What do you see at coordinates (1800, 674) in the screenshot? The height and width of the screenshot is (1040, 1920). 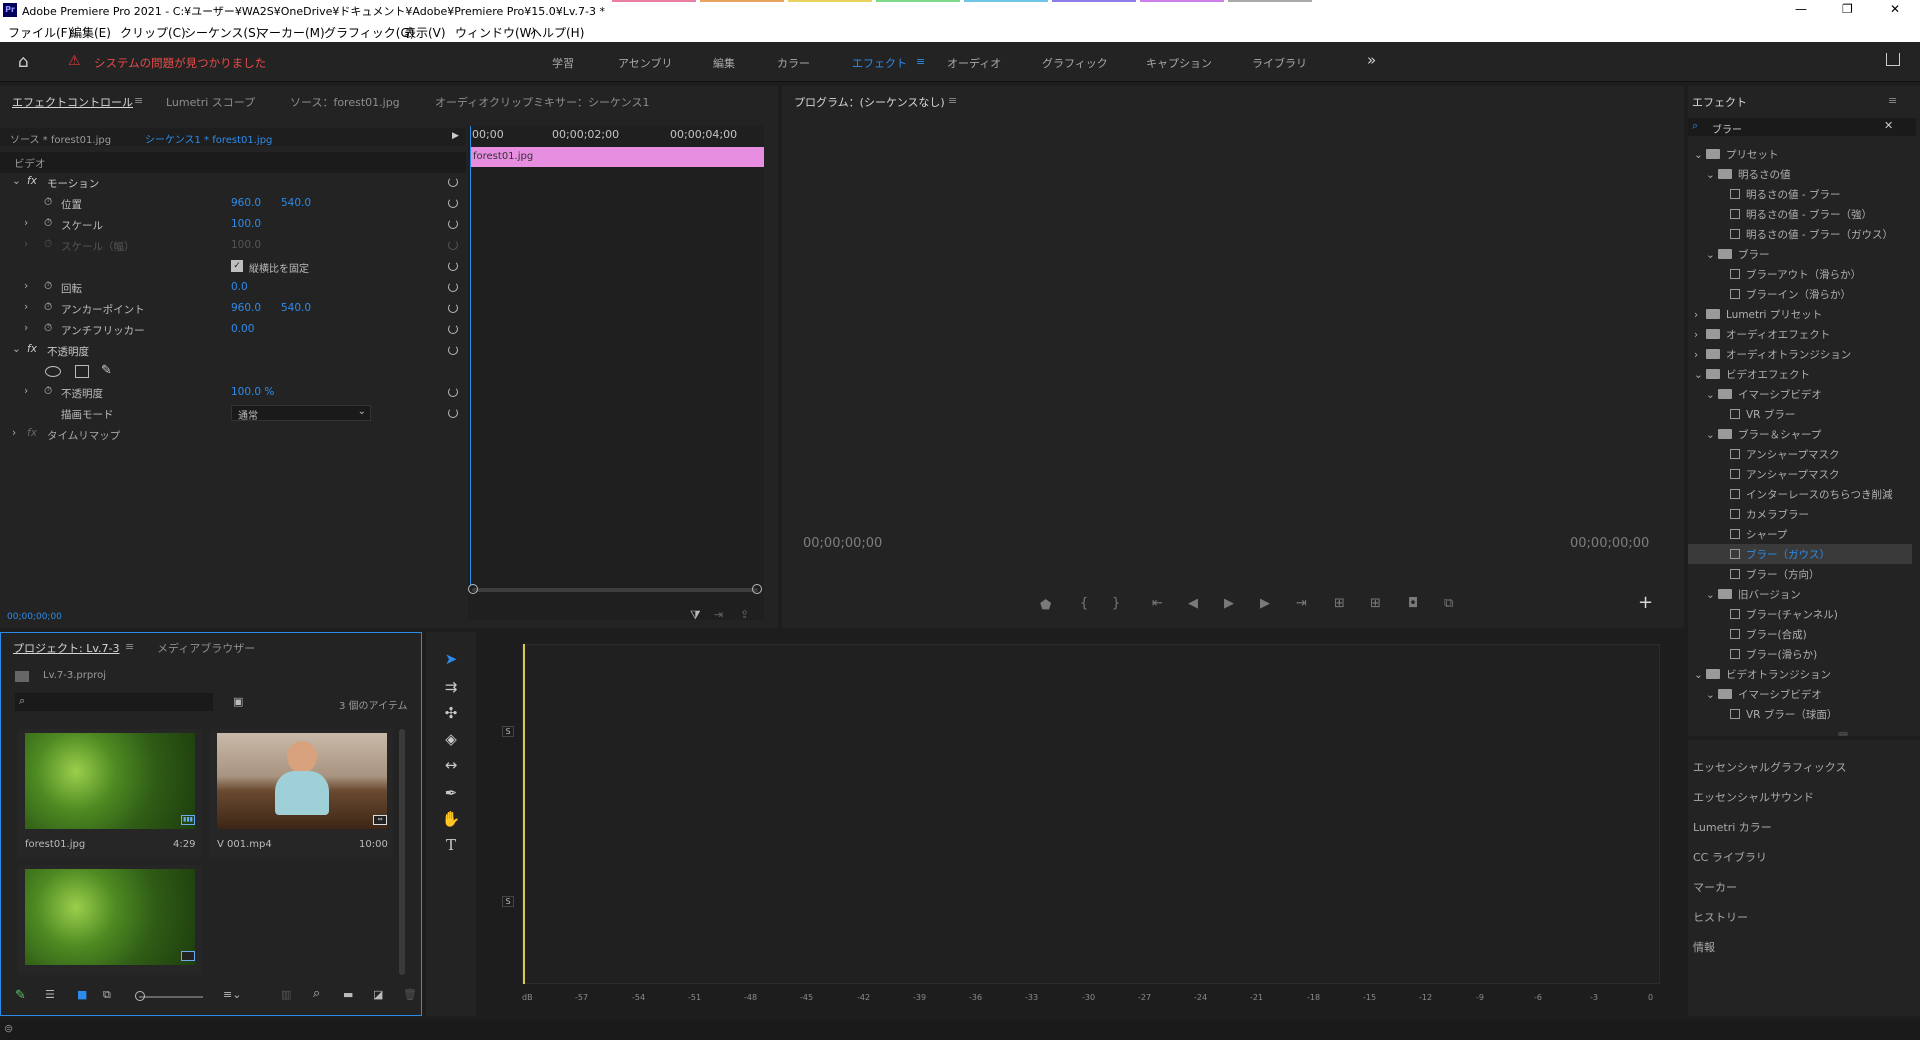 I see `effect-folder: ⌄ ビデオトランジション` at bounding box center [1800, 674].